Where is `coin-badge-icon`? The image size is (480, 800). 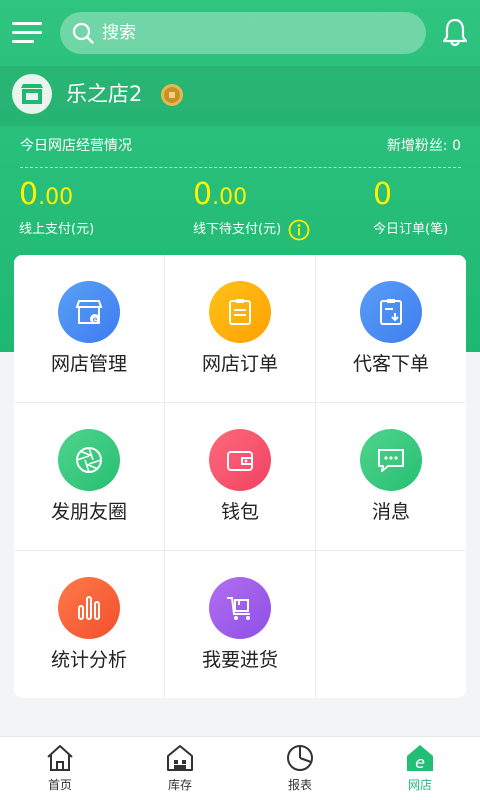
coin-badge-icon is located at coordinates (172, 95).